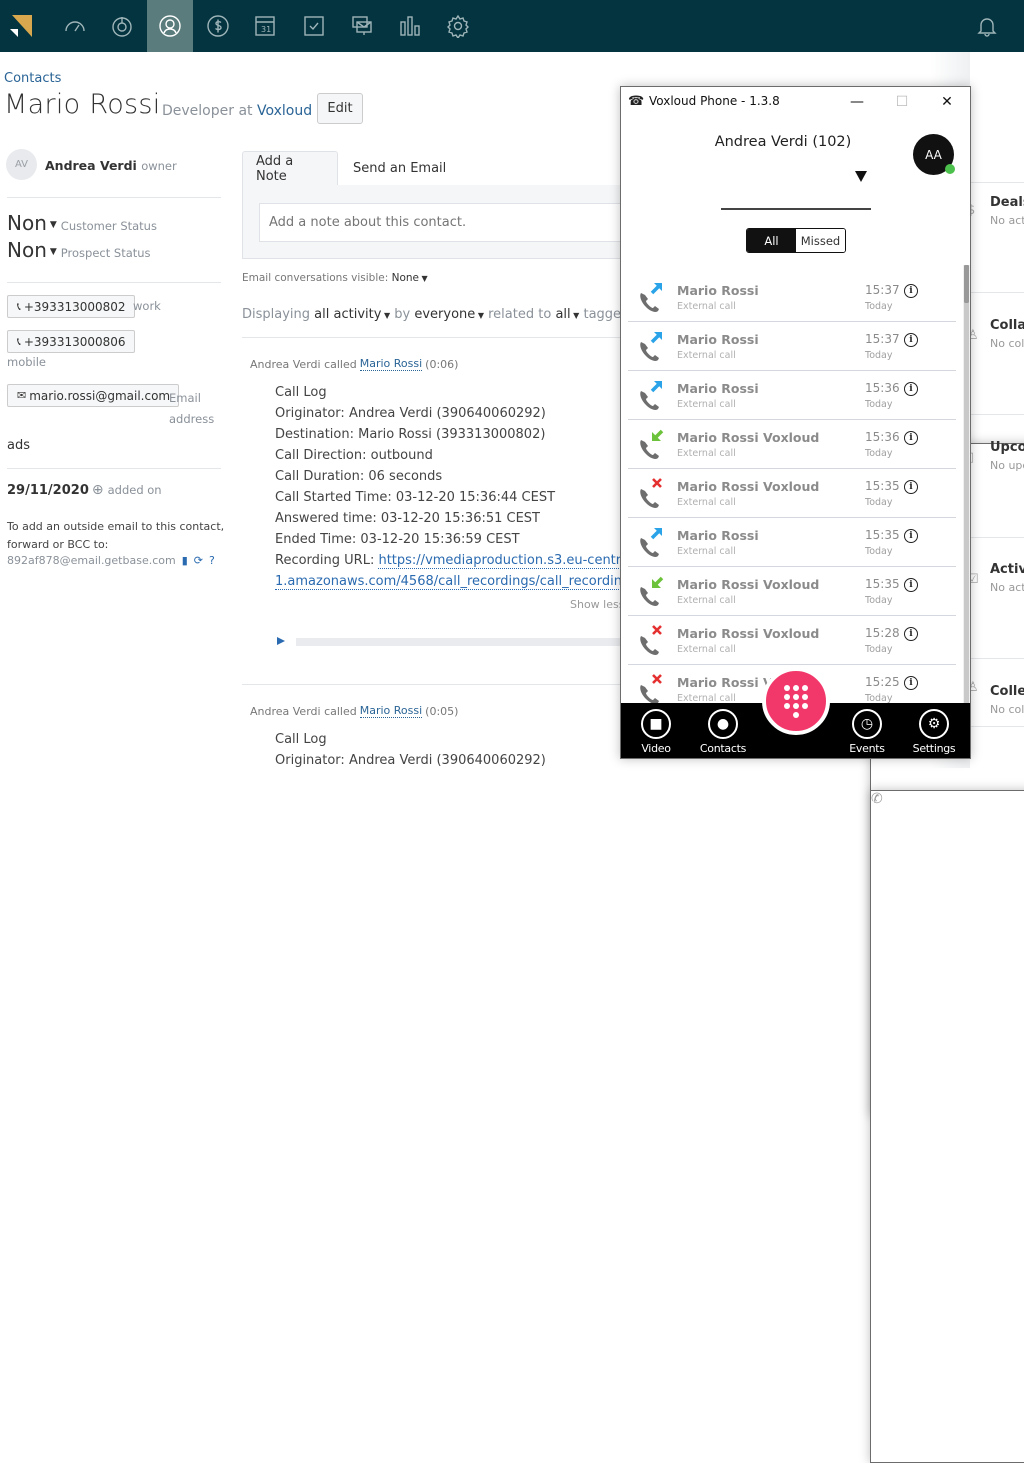  What do you see at coordinates (1007, 447) in the screenshot?
I see `upcoming-title: Upcoming` at bounding box center [1007, 447].